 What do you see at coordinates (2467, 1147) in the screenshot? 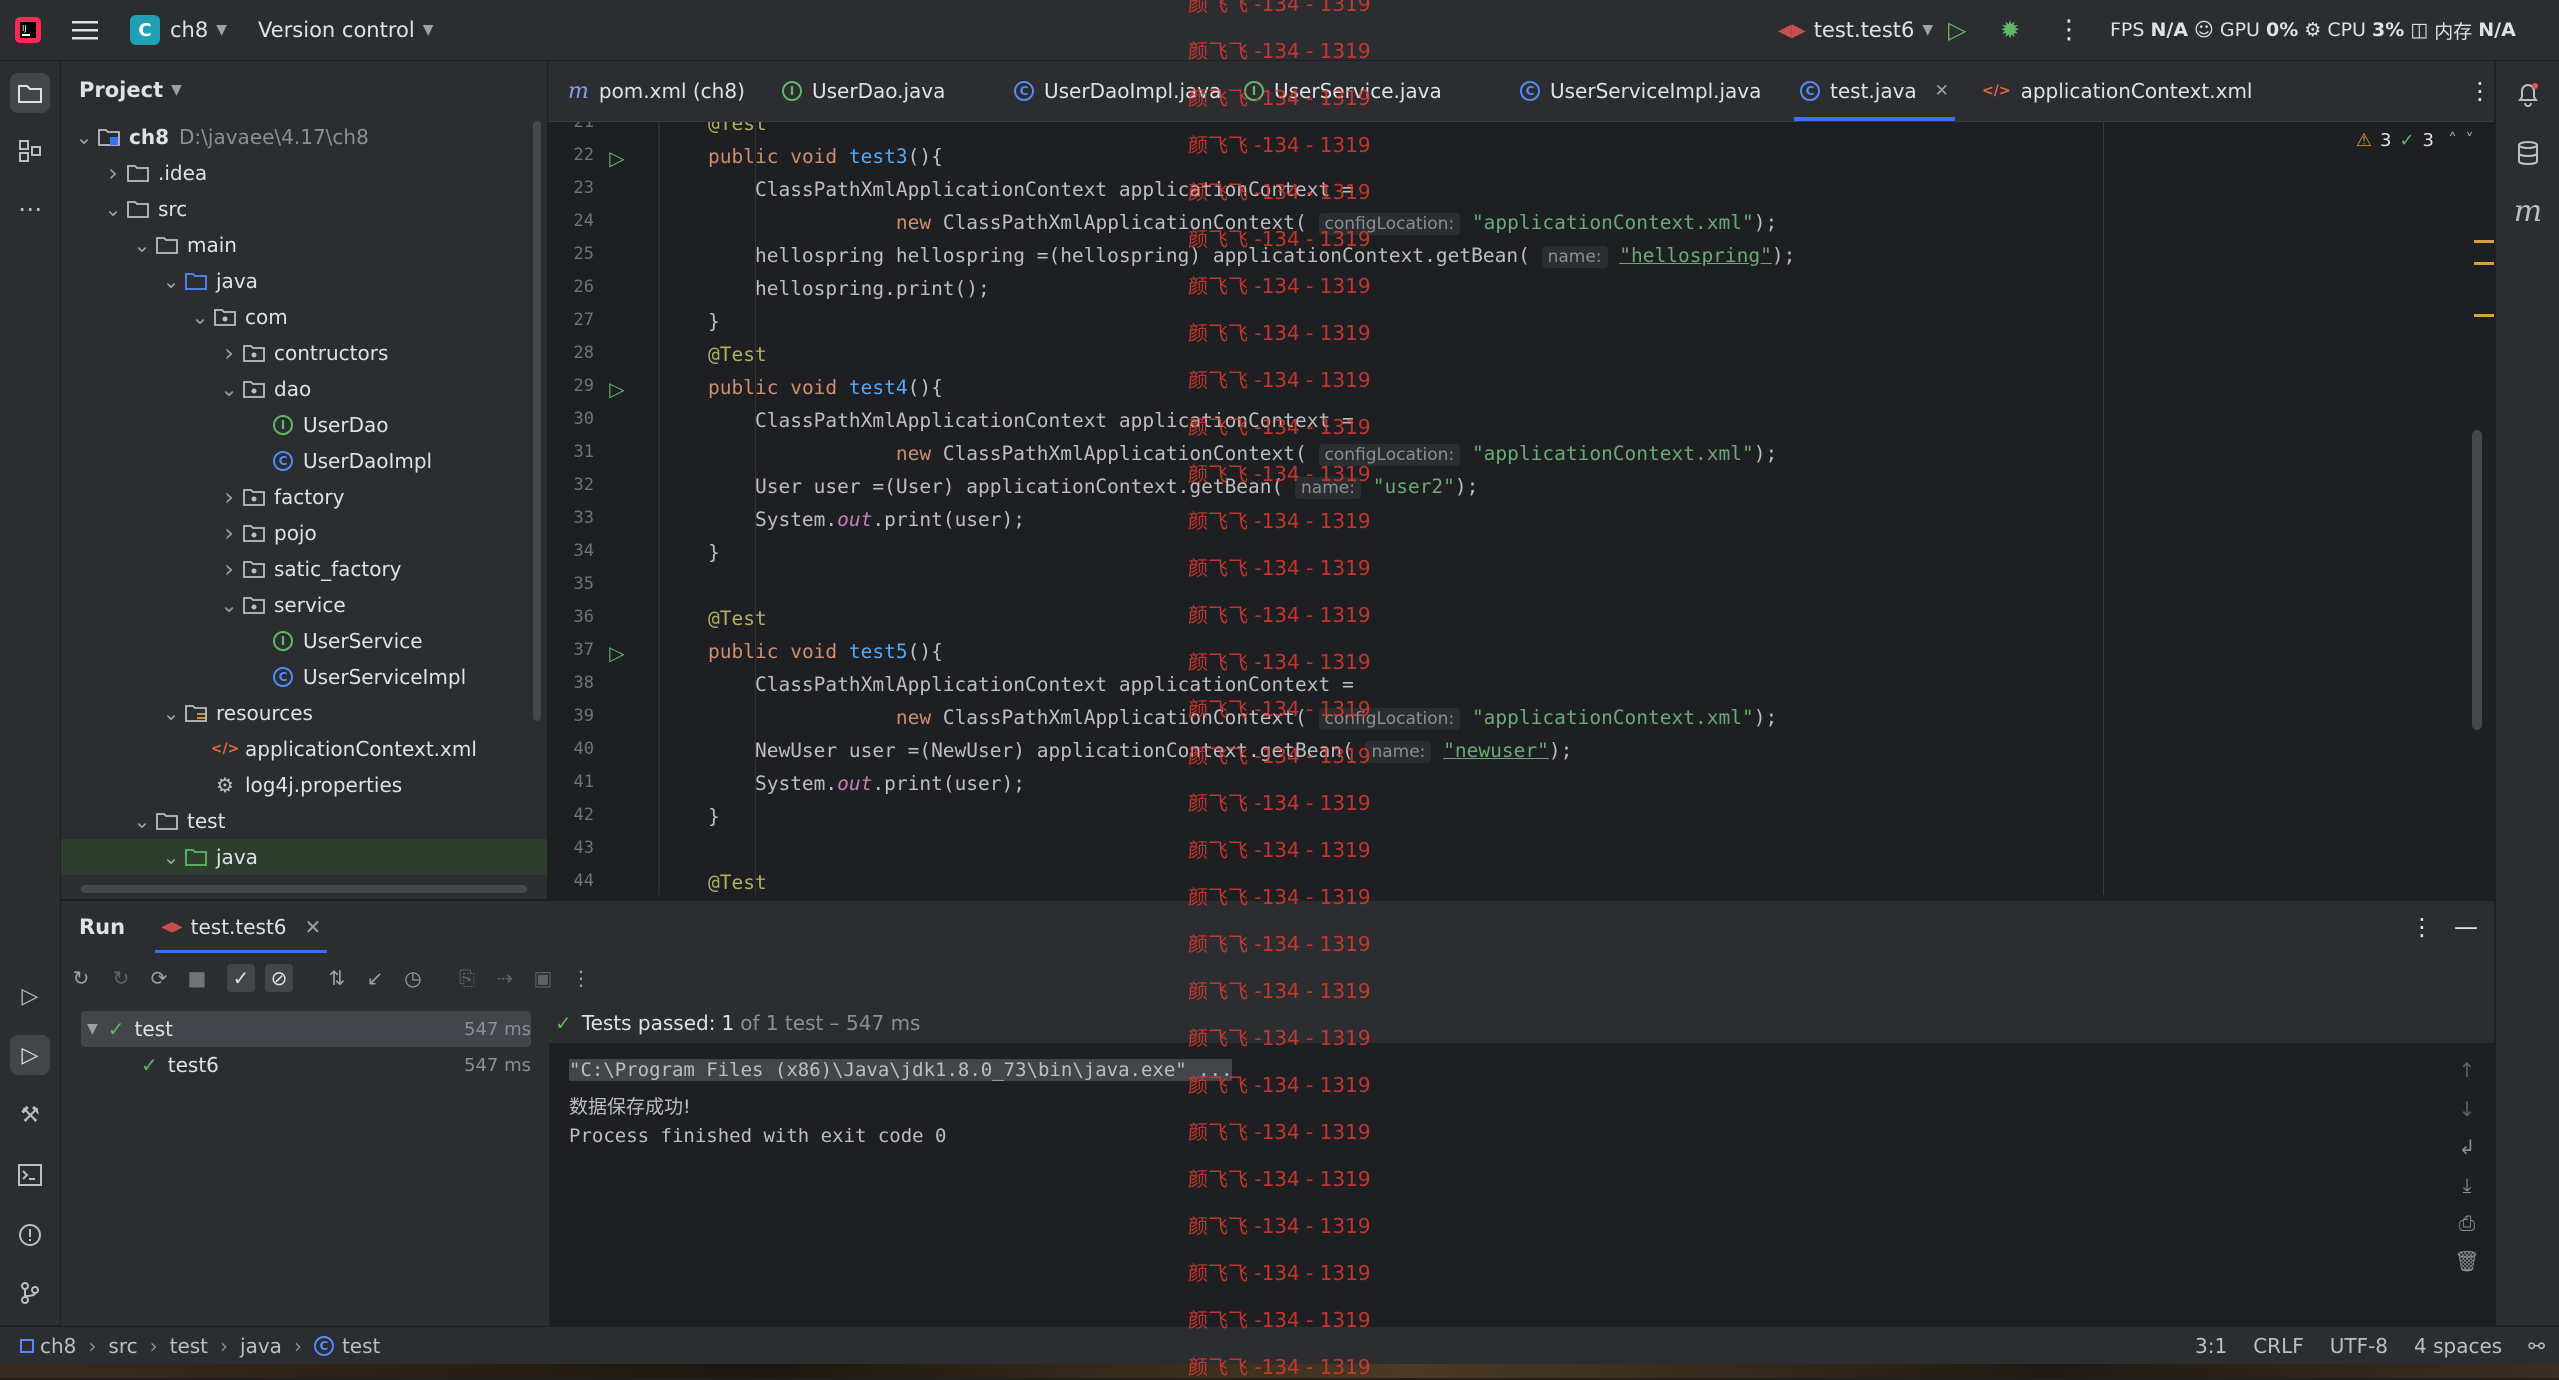
I see `soft-wrap-icon: ↲` at bounding box center [2467, 1147].